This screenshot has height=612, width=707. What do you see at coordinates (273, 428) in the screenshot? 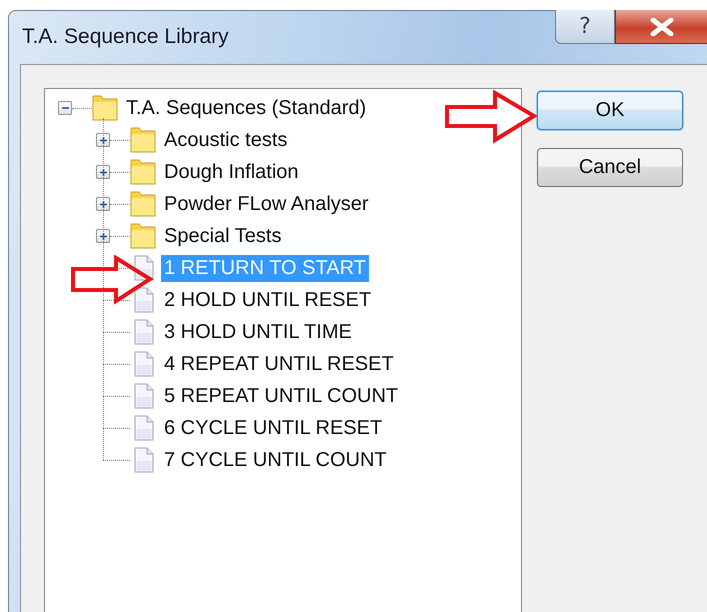
I see `tree-item: 6 CYCLE UNTIL RESET` at bounding box center [273, 428].